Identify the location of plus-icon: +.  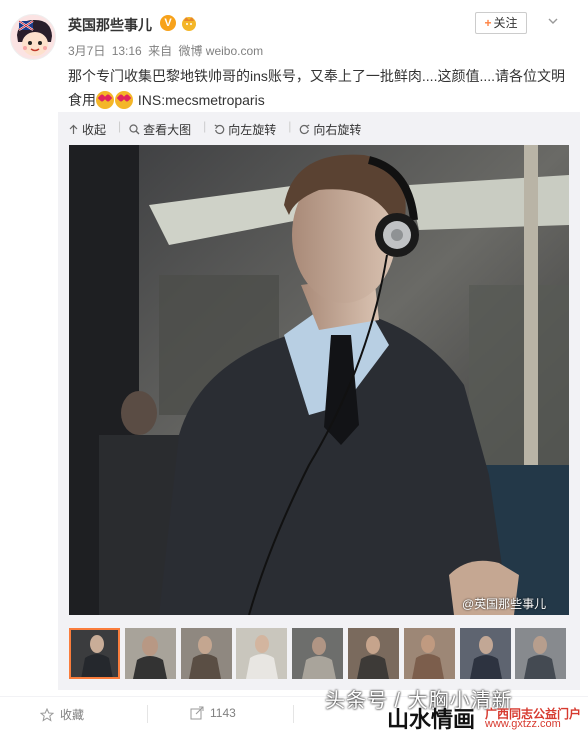
(488, 23).